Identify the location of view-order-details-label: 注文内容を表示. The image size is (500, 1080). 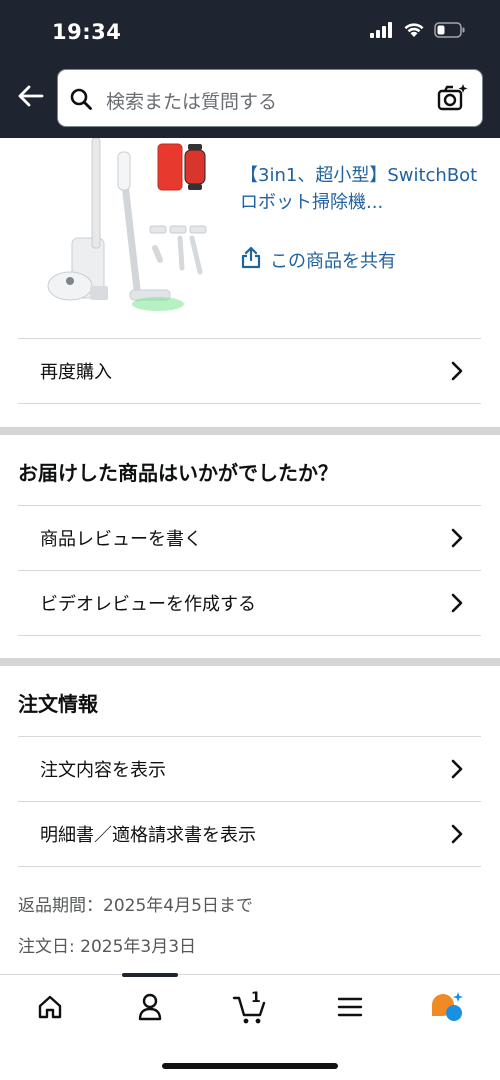
(103, 770).